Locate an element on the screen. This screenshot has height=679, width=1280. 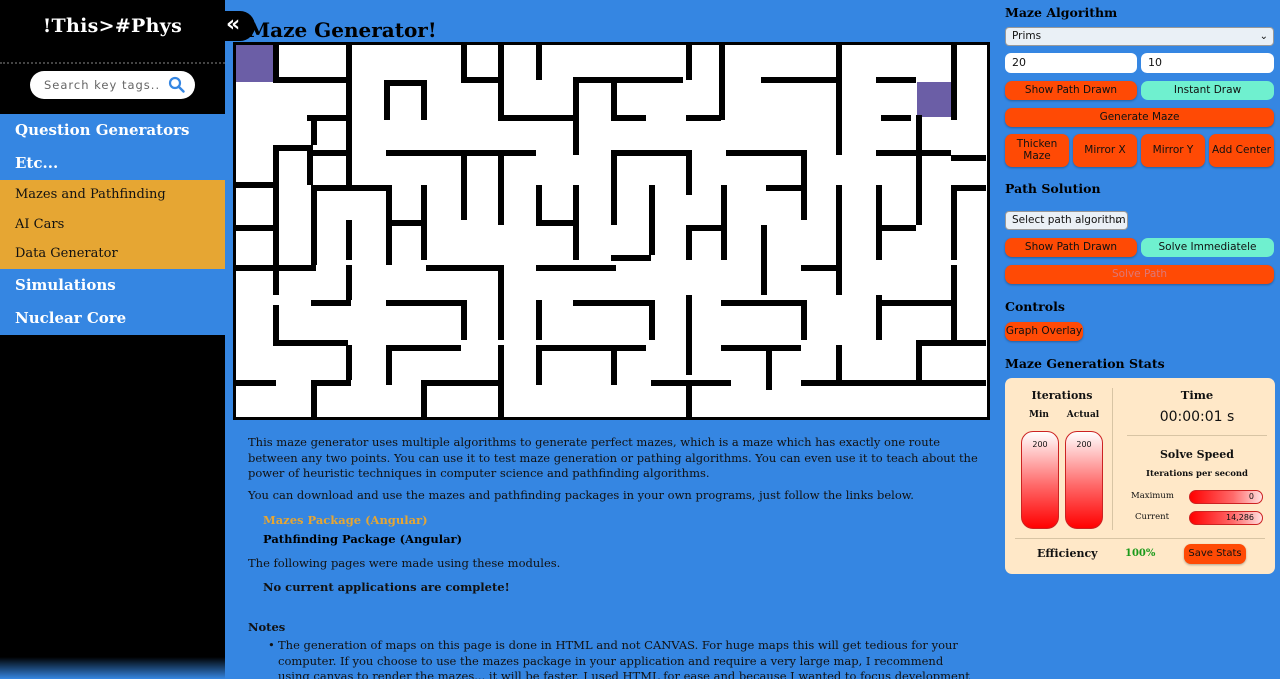
algorithm-selected-value: Prims is located at coordinates (1027, 36).